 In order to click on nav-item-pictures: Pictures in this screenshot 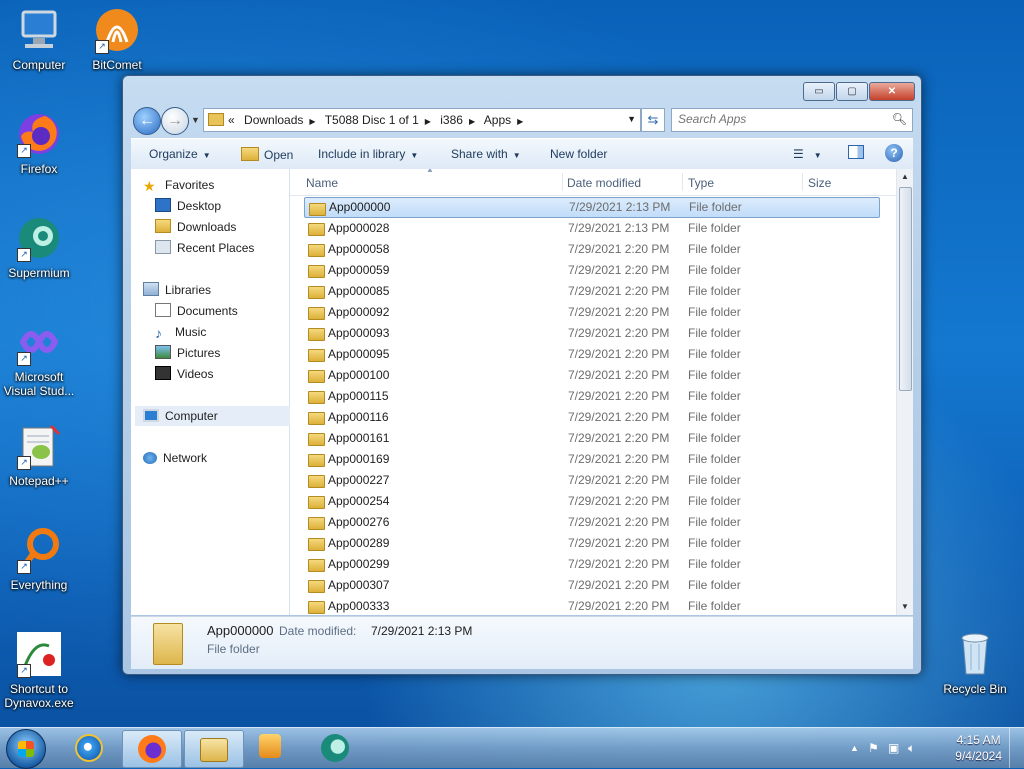, I will do `click(233, 353)`.